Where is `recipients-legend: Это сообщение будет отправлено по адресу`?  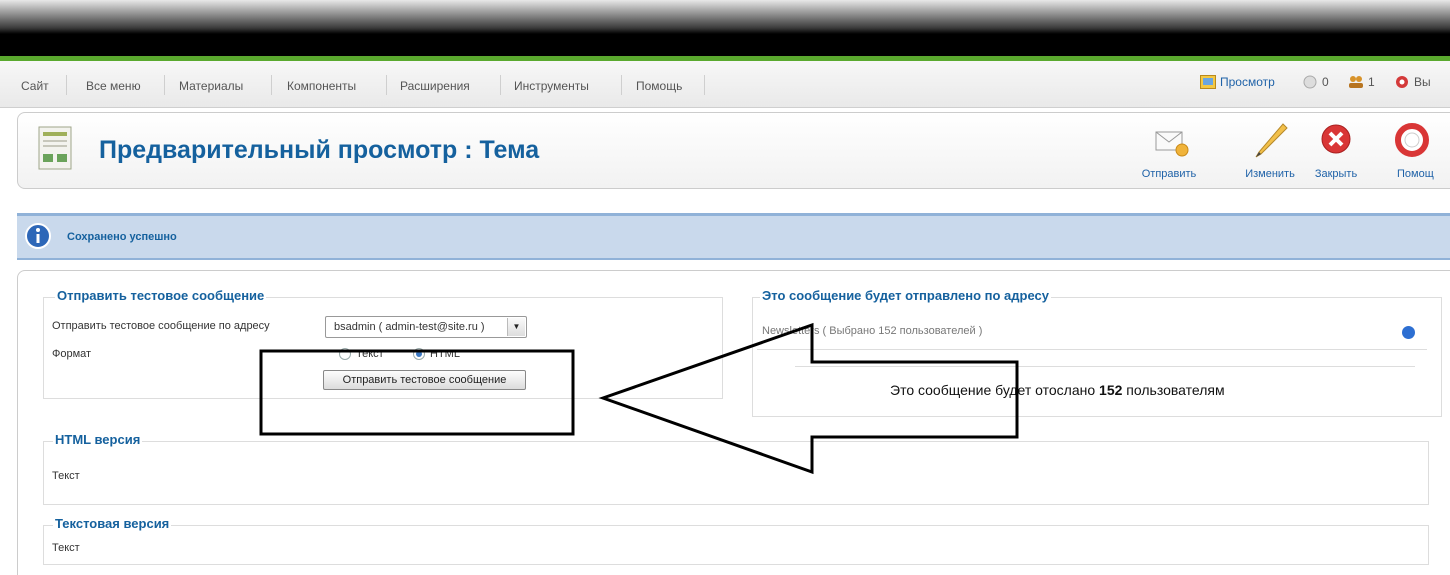
recipients-legend: Это сообщение будет отправлено по адресу is located at coordinates (905, 295).